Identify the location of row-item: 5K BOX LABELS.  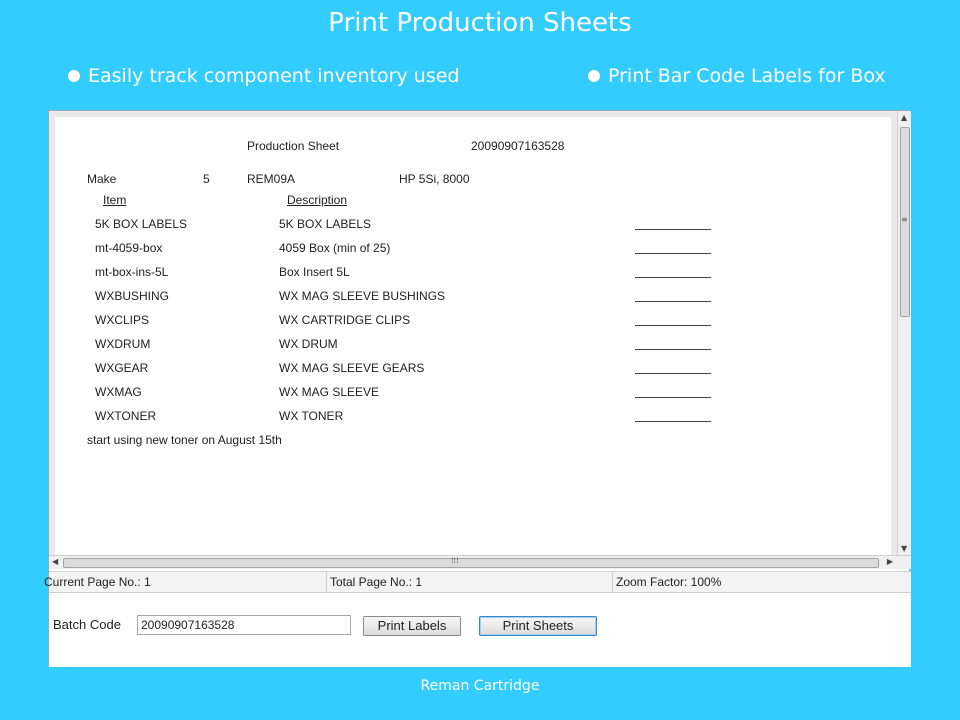
(141, 224).